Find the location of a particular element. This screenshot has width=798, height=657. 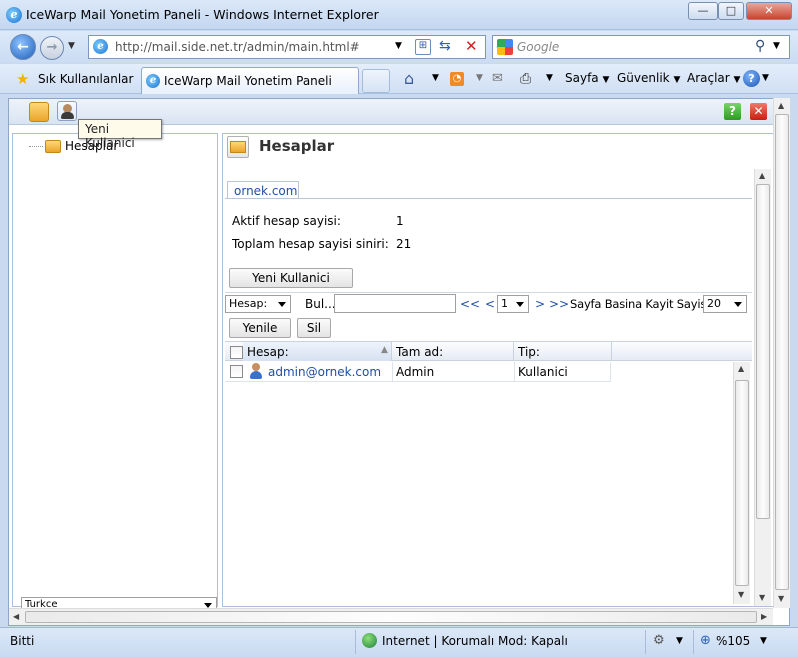

new-user-form-button: Yeni Kullanici is located at coordinates (291, 278).